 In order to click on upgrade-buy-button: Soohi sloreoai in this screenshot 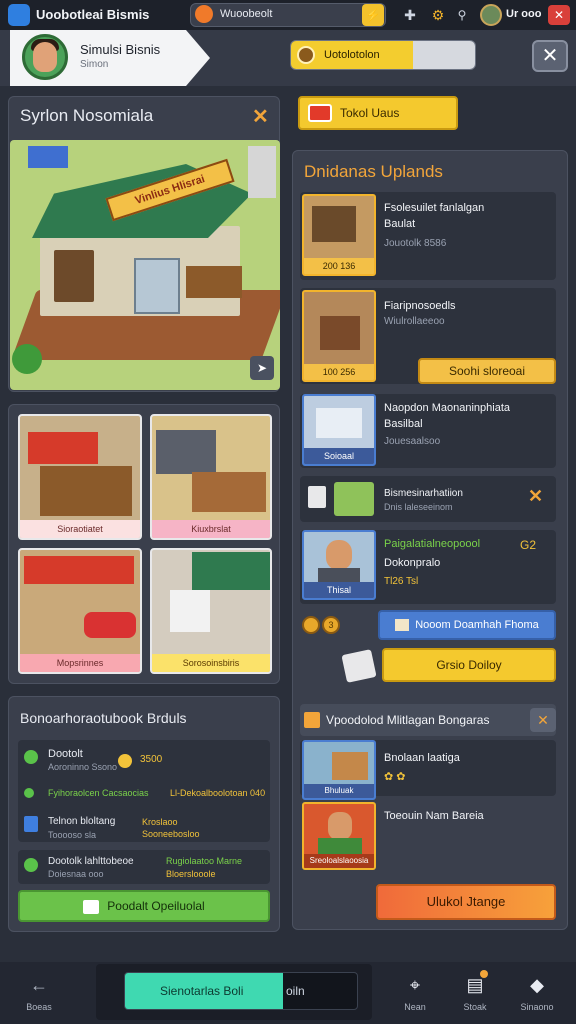, I will do `click(487, 371)`.